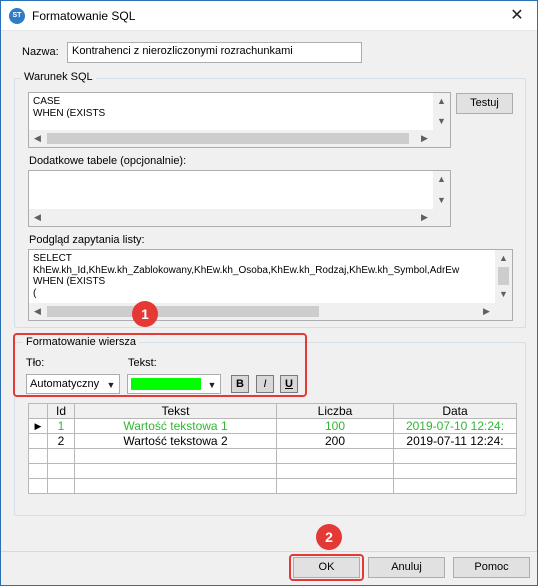  Describe the element at coordinates (61, 411) in the screenshot. I see `grid-header-id: Id` at that location.